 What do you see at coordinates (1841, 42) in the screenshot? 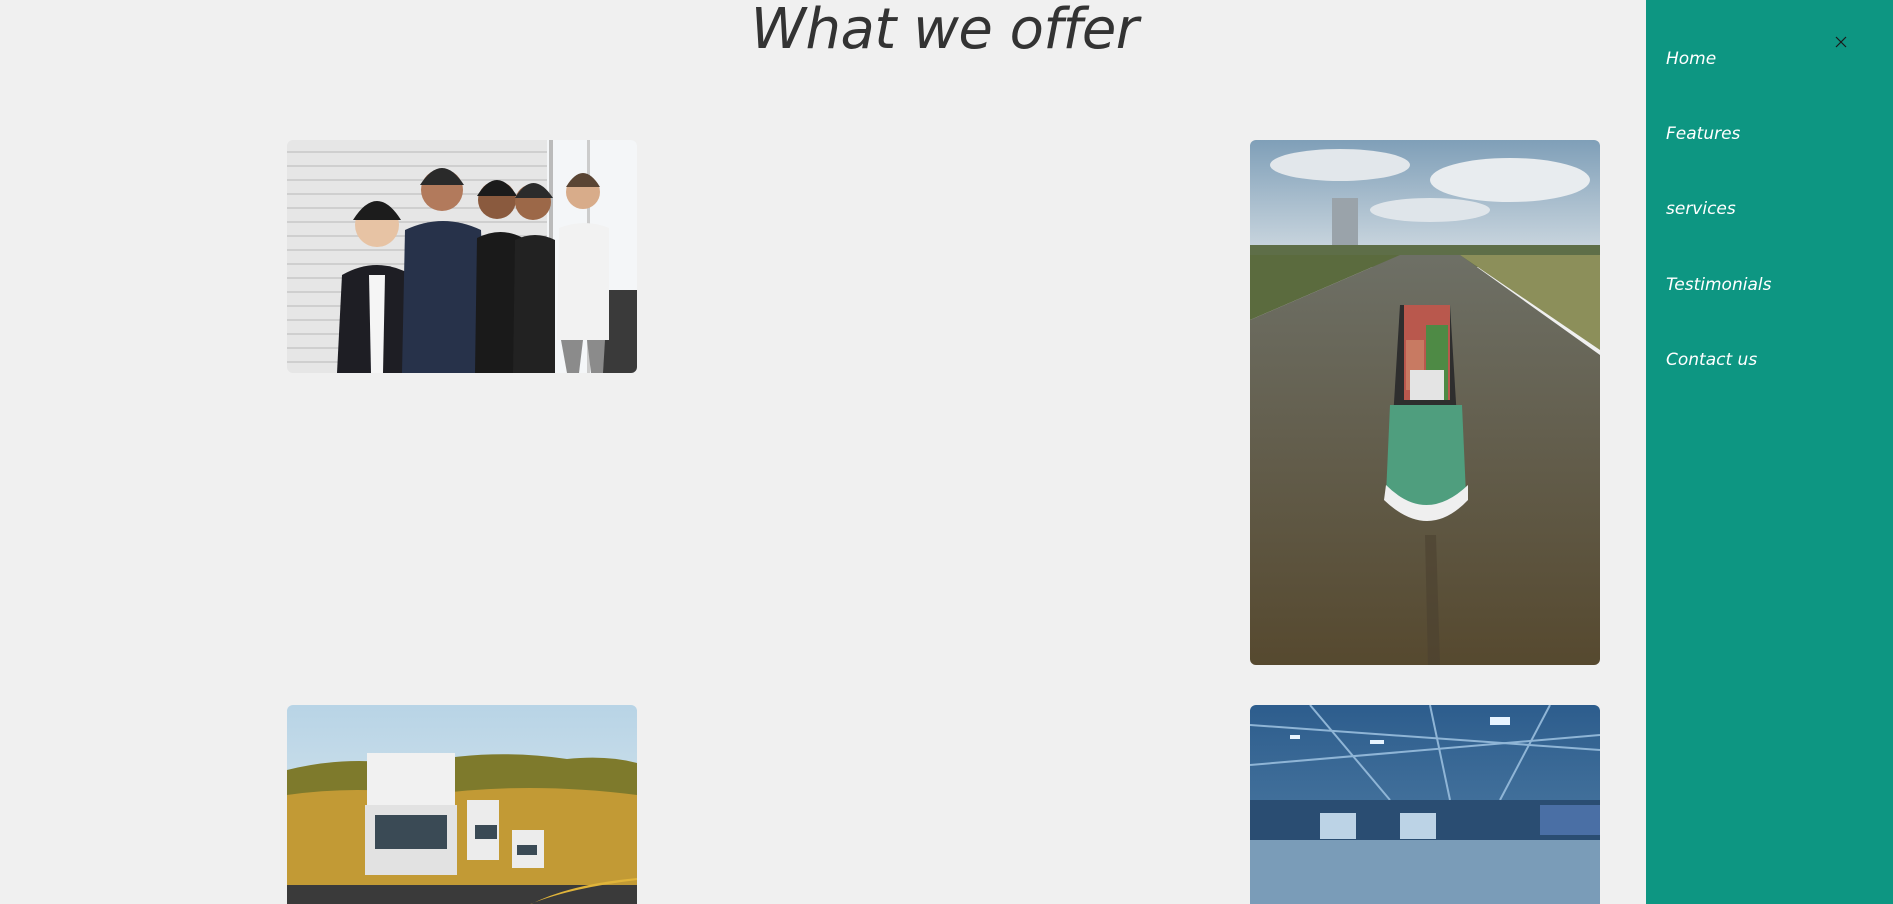
I see `close-icon` at bounding box center [1841, 42].